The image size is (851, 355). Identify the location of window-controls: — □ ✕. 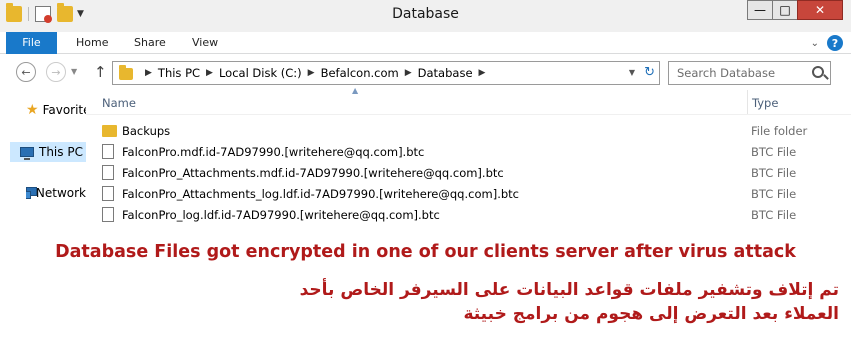
(795, 10).